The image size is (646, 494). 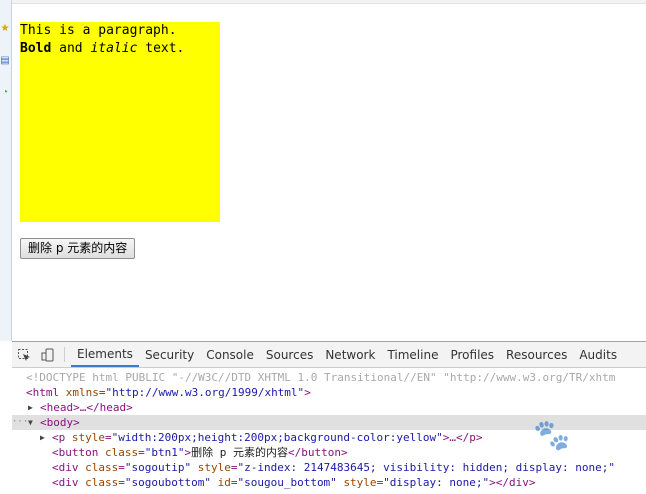 I want to click on html-attr-name: xmlns, so click(x=82, y=392).